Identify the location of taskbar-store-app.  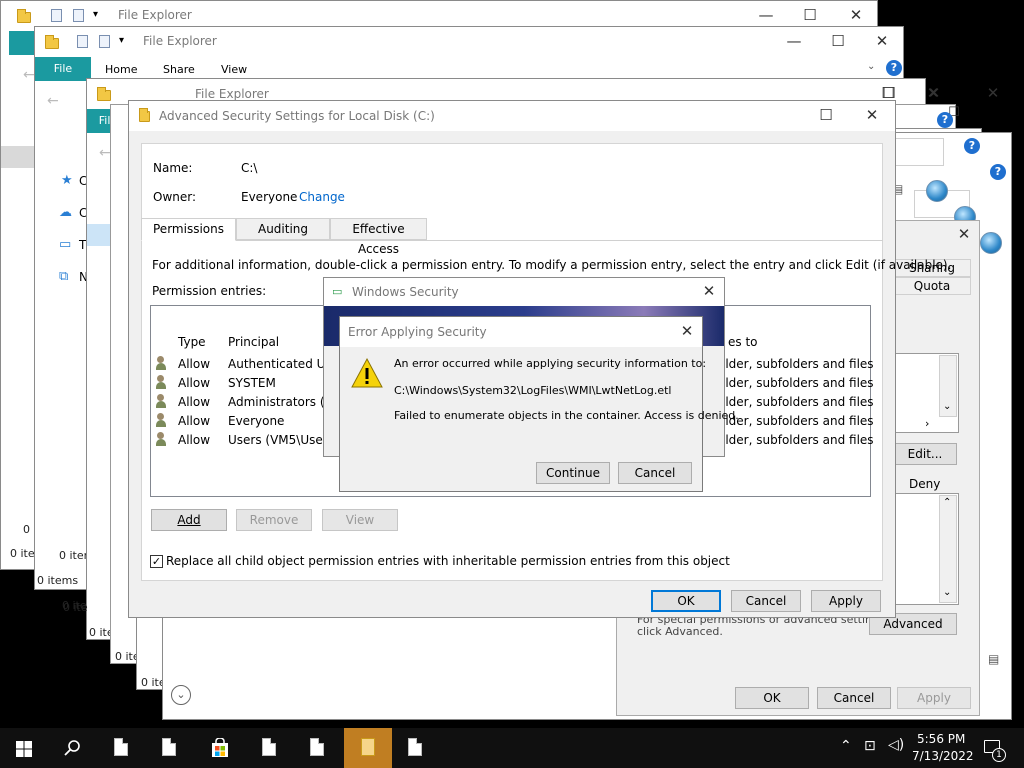
(220, 748).